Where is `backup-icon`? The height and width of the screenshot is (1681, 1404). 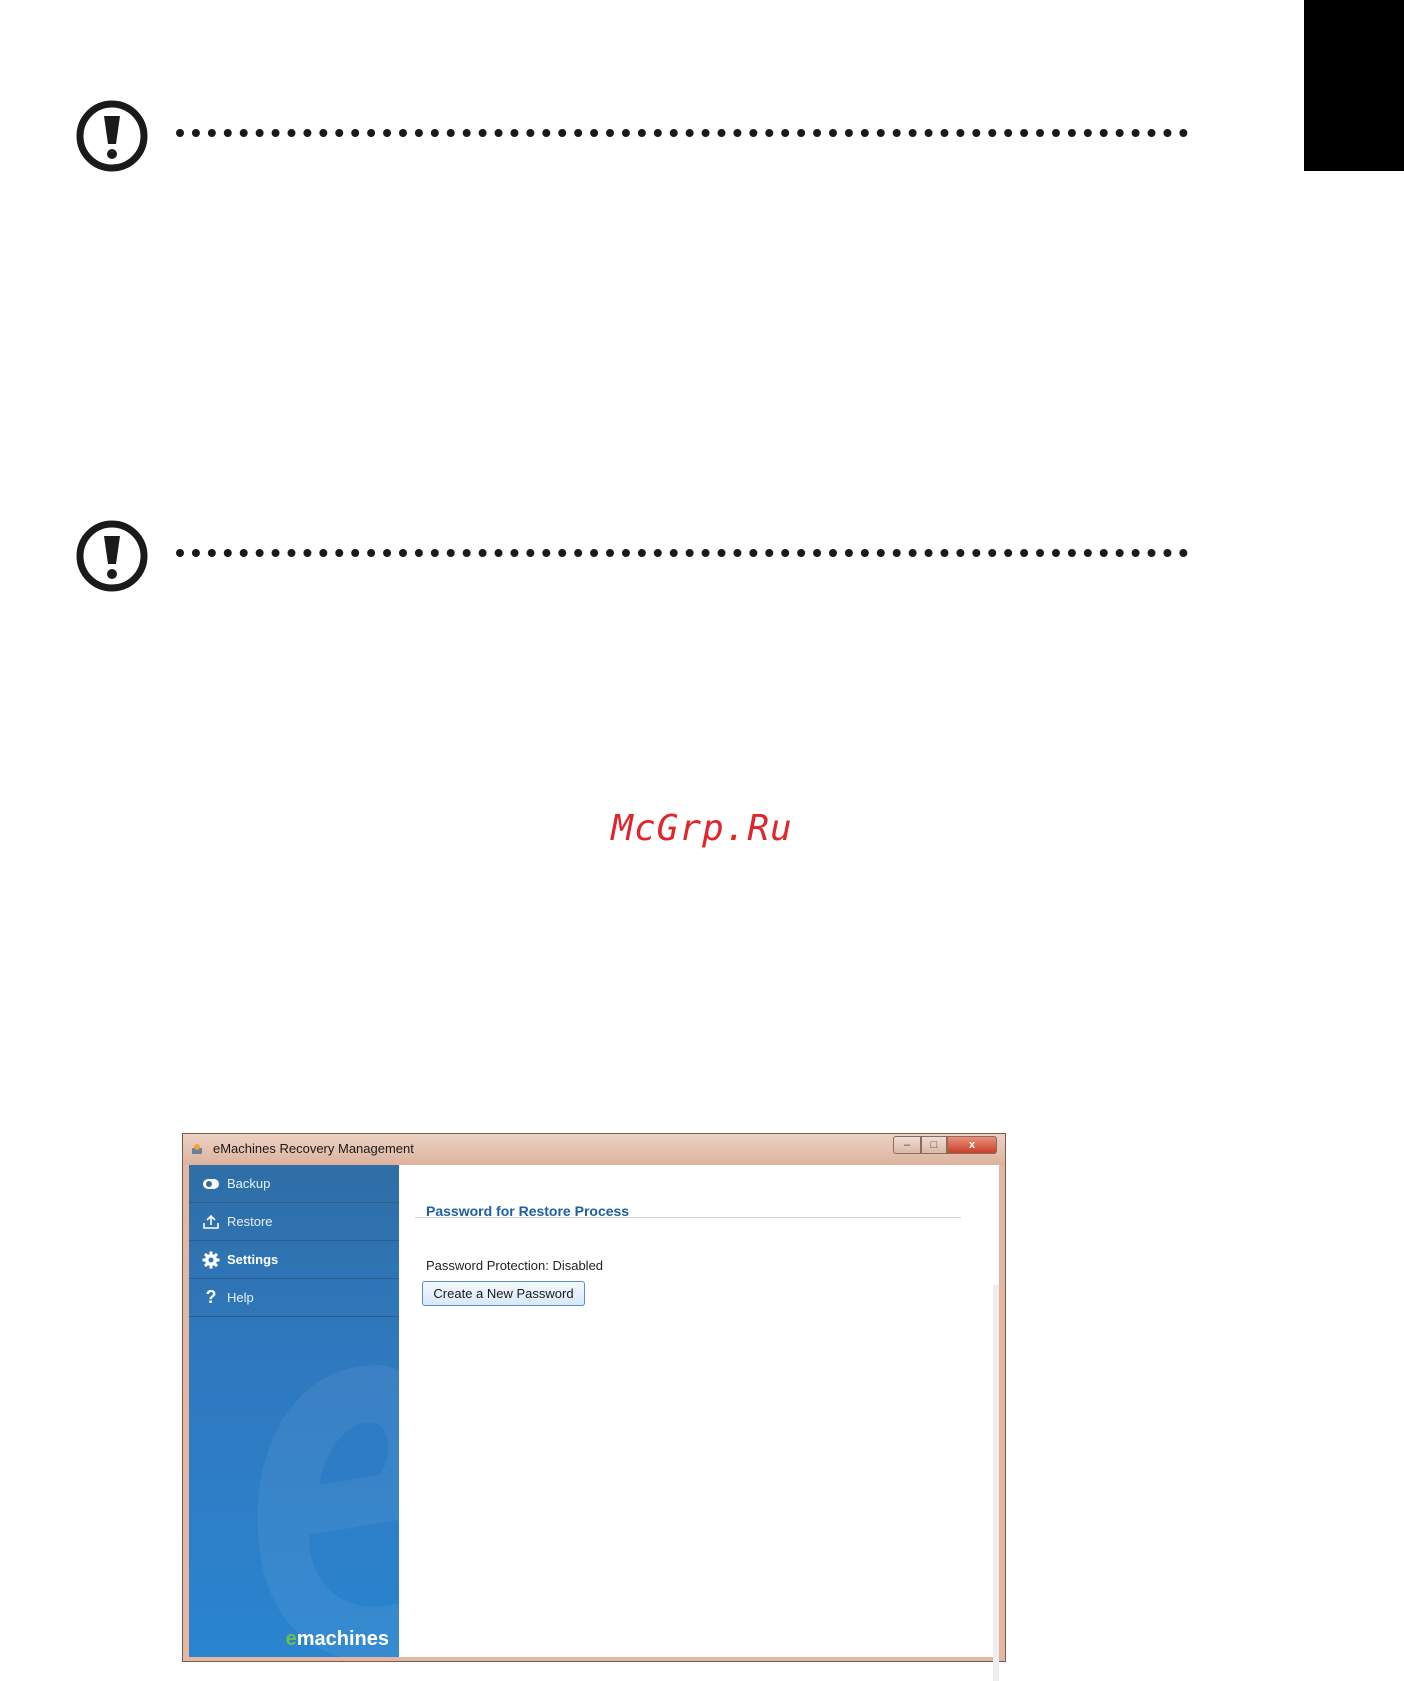
backup-icon is located at coordinates (211, 1184).